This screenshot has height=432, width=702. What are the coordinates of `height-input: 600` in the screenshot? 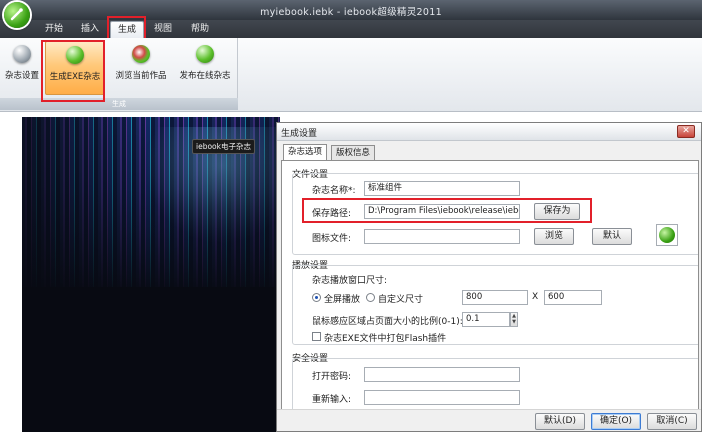 It's located at (573, 297).